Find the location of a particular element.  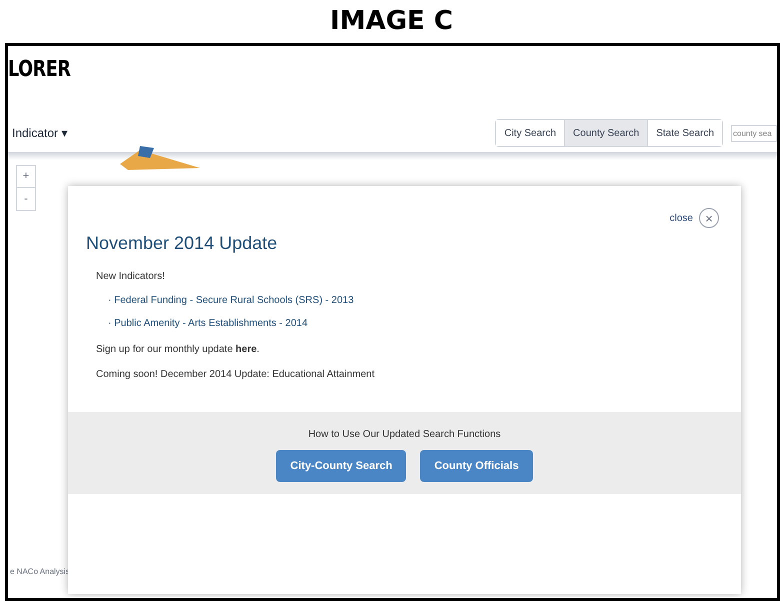

zoom-in-button: + is located at coordinates (26, 177).